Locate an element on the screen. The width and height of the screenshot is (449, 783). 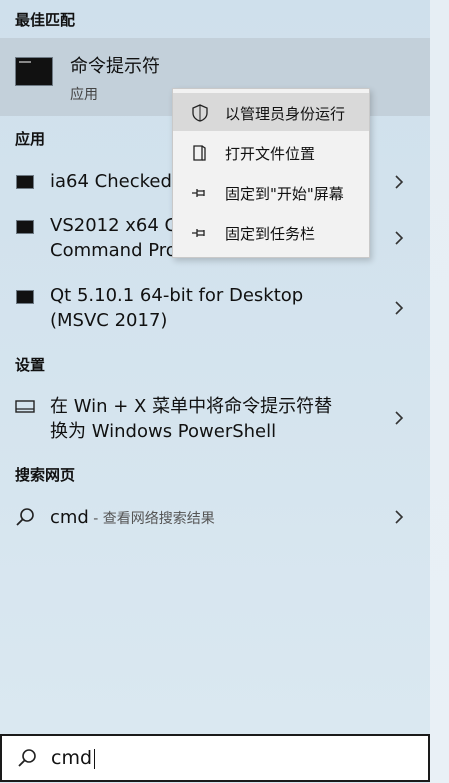
menu-item-open-file-location: 打开文件位置 is located at coordinates (271, 152).